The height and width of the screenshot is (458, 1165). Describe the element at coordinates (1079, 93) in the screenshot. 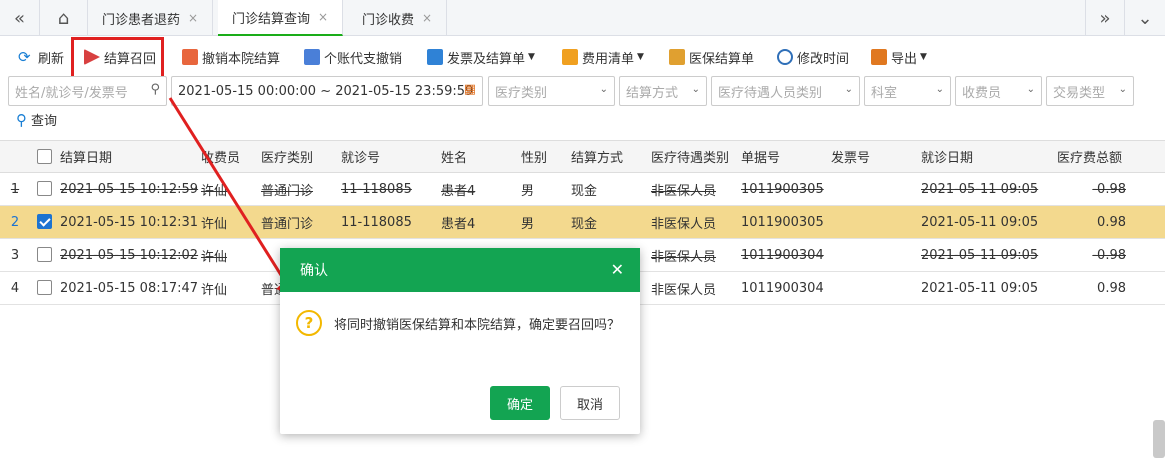

I see `transaction-type-placeholder: 交易类型` at that location.